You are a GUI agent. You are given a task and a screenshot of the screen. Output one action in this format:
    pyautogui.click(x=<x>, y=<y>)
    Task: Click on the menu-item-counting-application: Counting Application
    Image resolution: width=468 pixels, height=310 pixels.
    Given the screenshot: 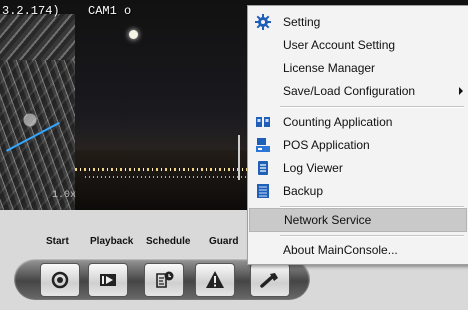 What is the action you would take?
    pyautogui.click(x=358, y=122)
    